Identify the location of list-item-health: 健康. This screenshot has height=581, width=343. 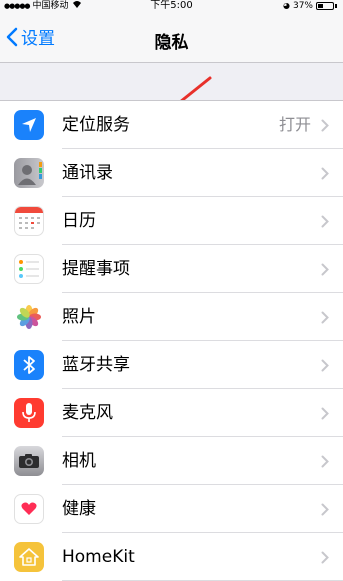
(171, 509).